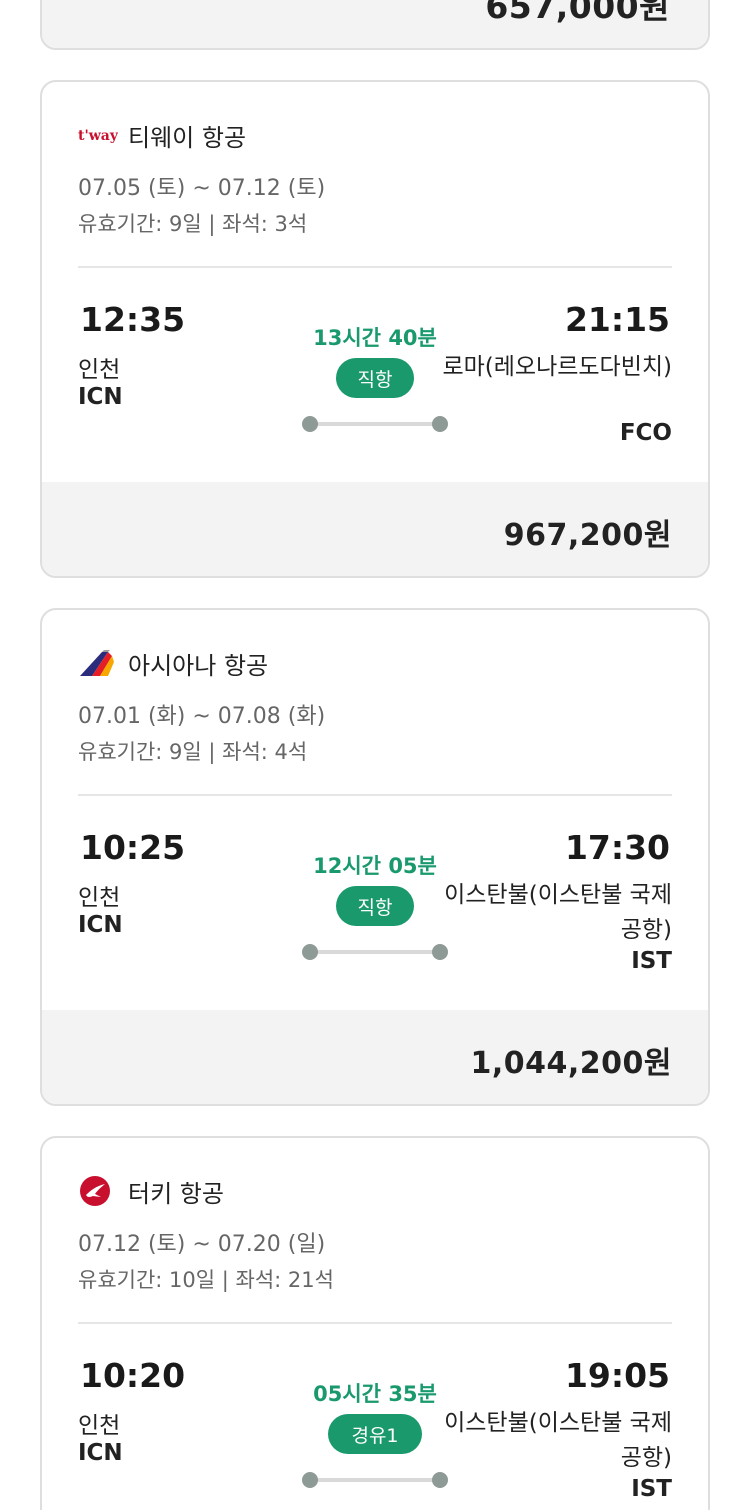 This screenshot has height=1510, width=750. Describe the element at coordinates (440, 424) in the screenshot. I see `route-end-dot` at that location.